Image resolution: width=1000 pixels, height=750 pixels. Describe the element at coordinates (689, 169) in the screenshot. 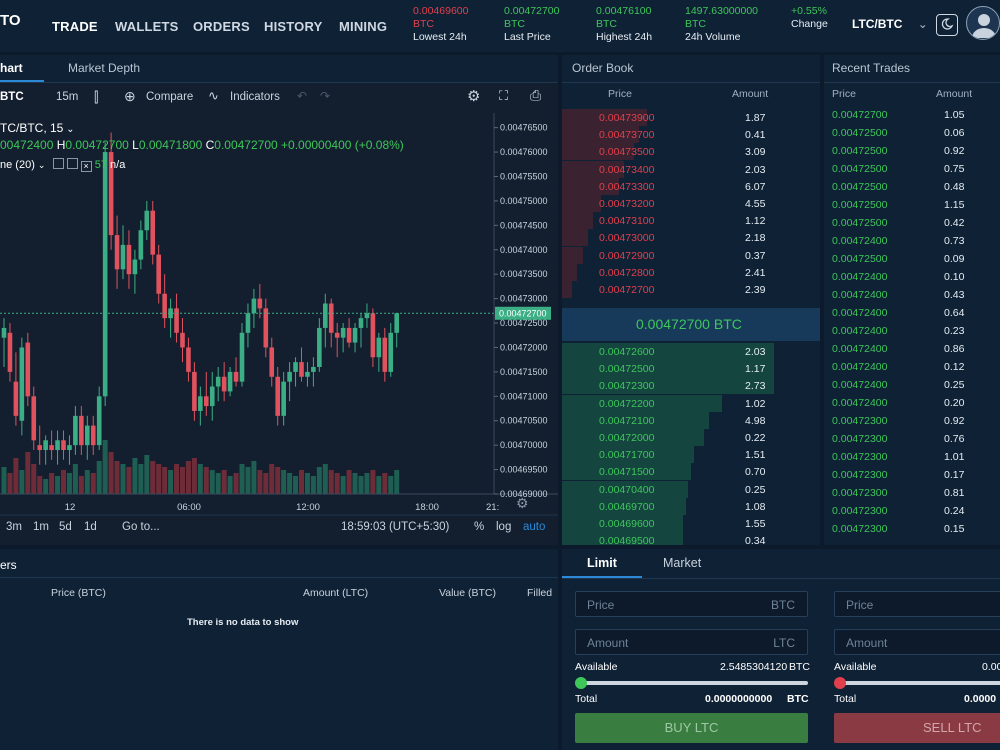

I see `ask-row: 0.00473400 2.03` at that location.